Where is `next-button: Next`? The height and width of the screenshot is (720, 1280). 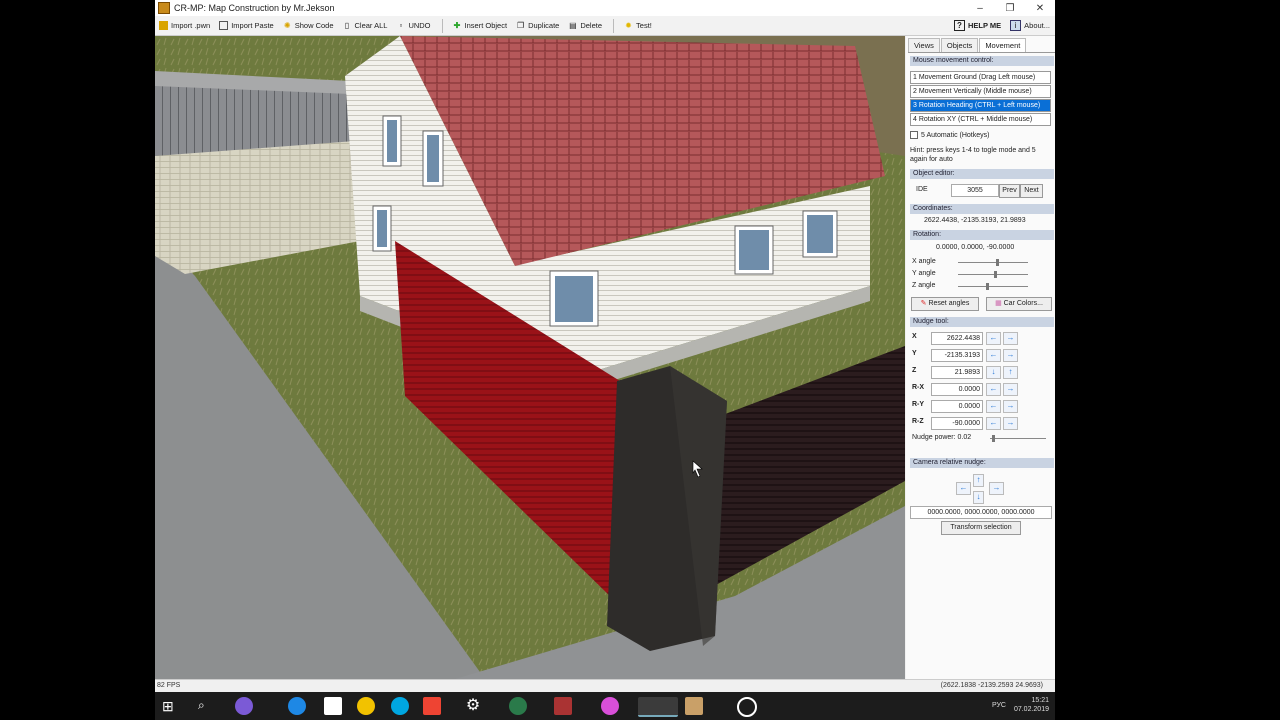
next-button: Next is located at coordinates (1031, 191).